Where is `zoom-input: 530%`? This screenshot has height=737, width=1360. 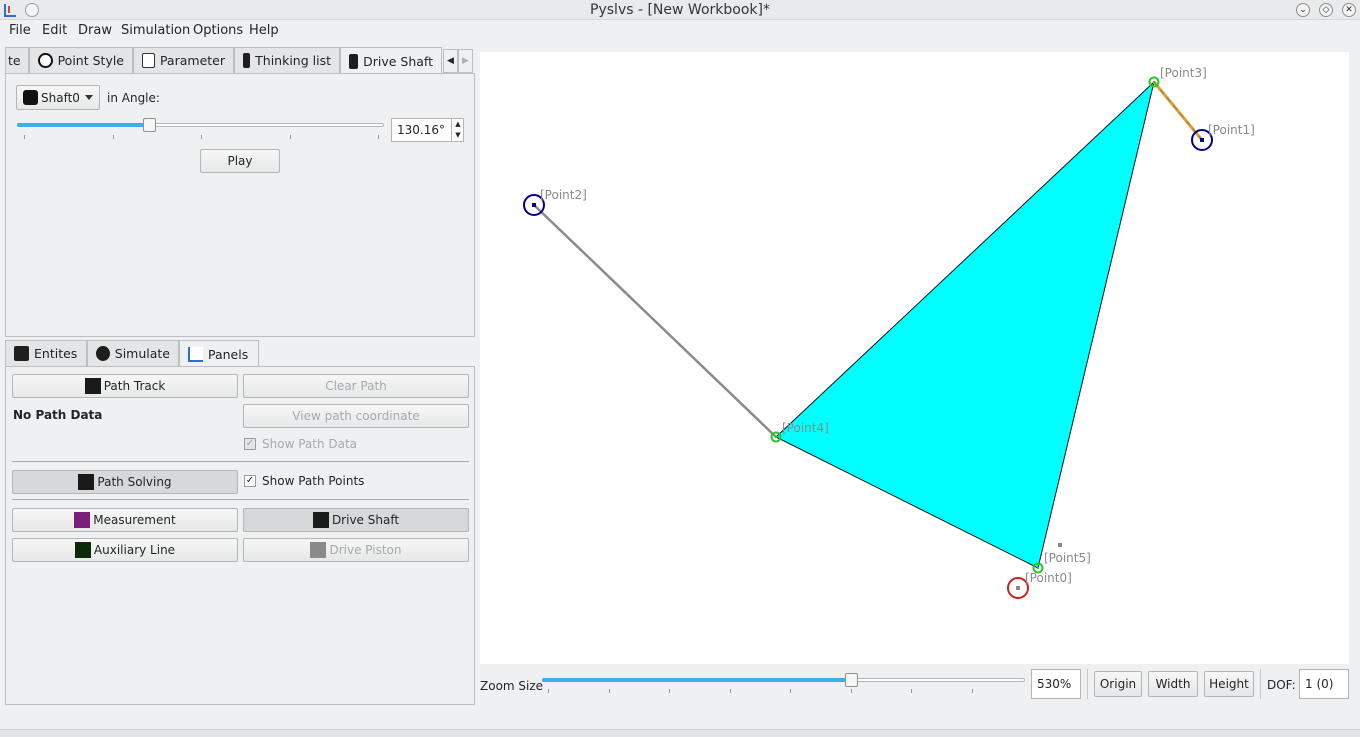 zoom-input: 530% is located at coordinates (1056, 684).